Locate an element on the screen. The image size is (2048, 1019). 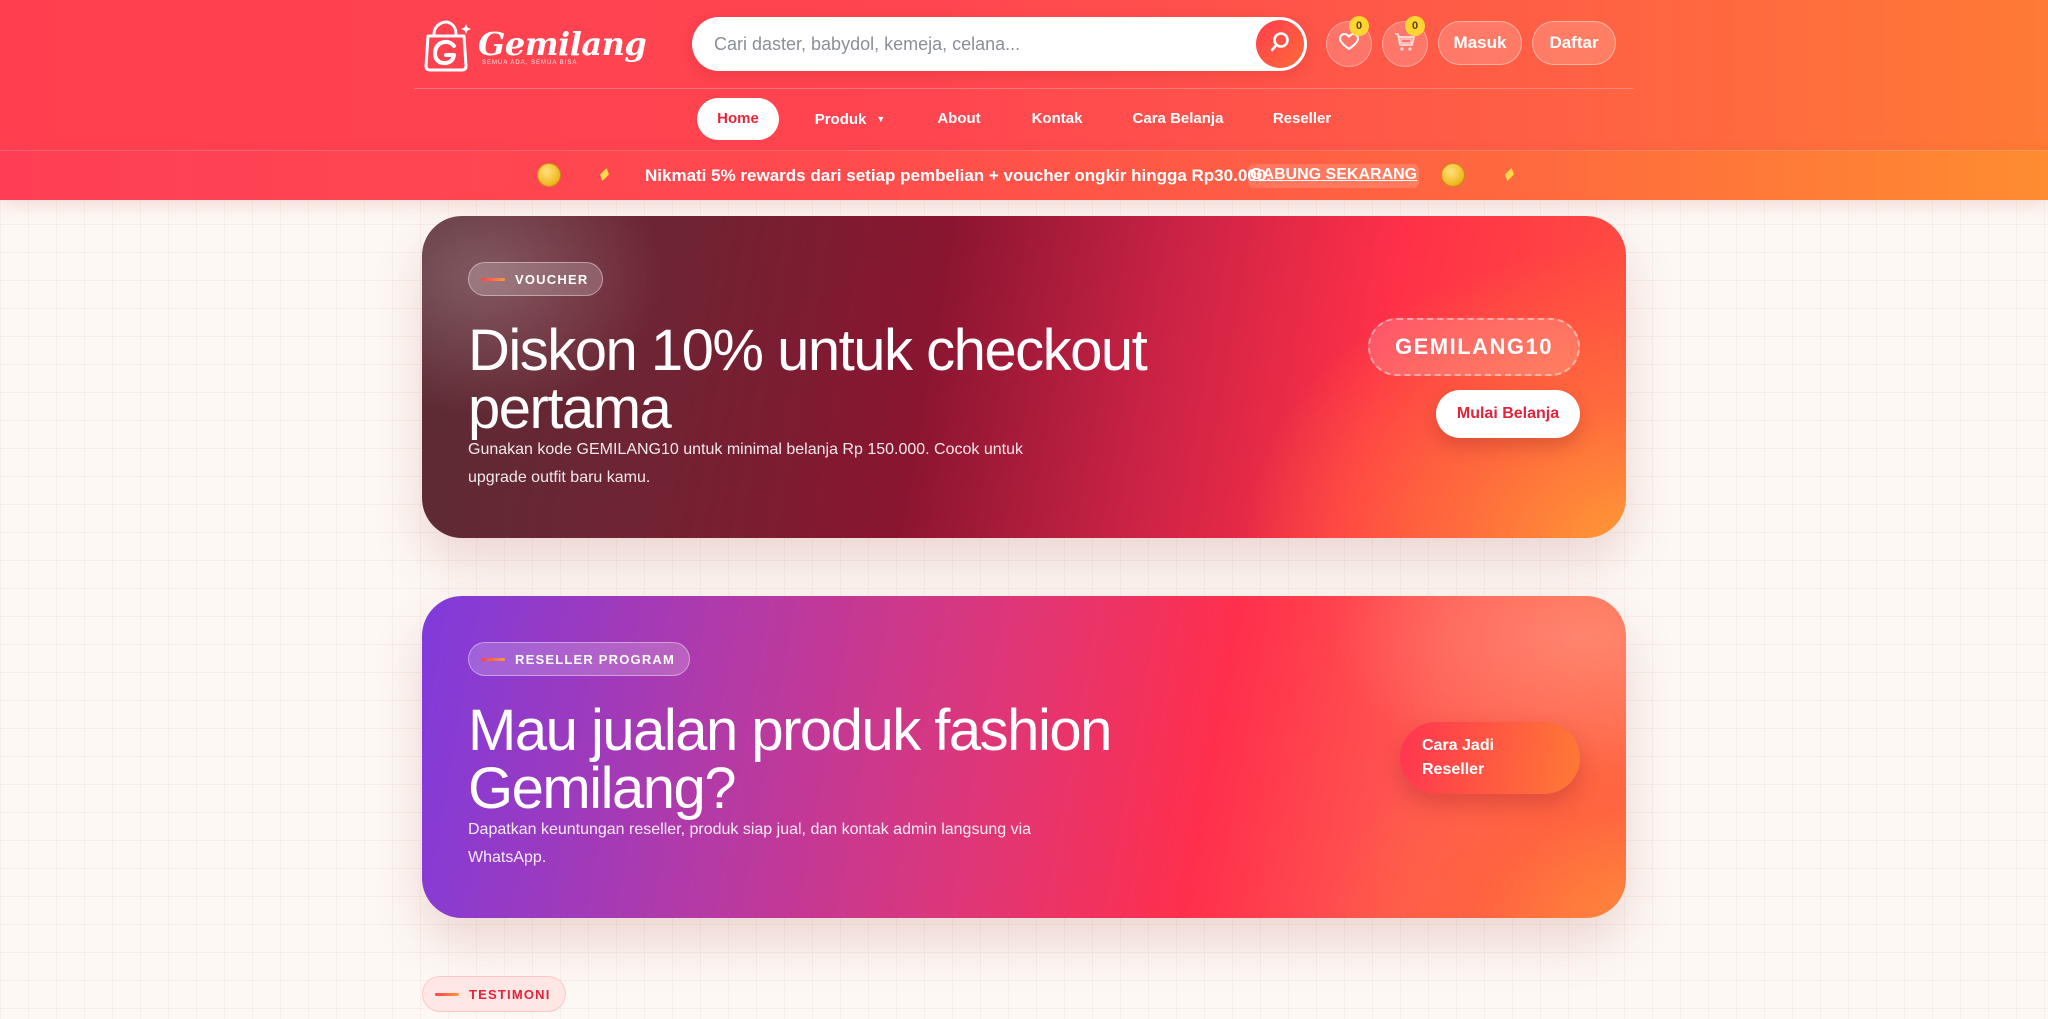
nav-cara-belanja-label: Cara Belanja is located at coordinates (1178, 118).